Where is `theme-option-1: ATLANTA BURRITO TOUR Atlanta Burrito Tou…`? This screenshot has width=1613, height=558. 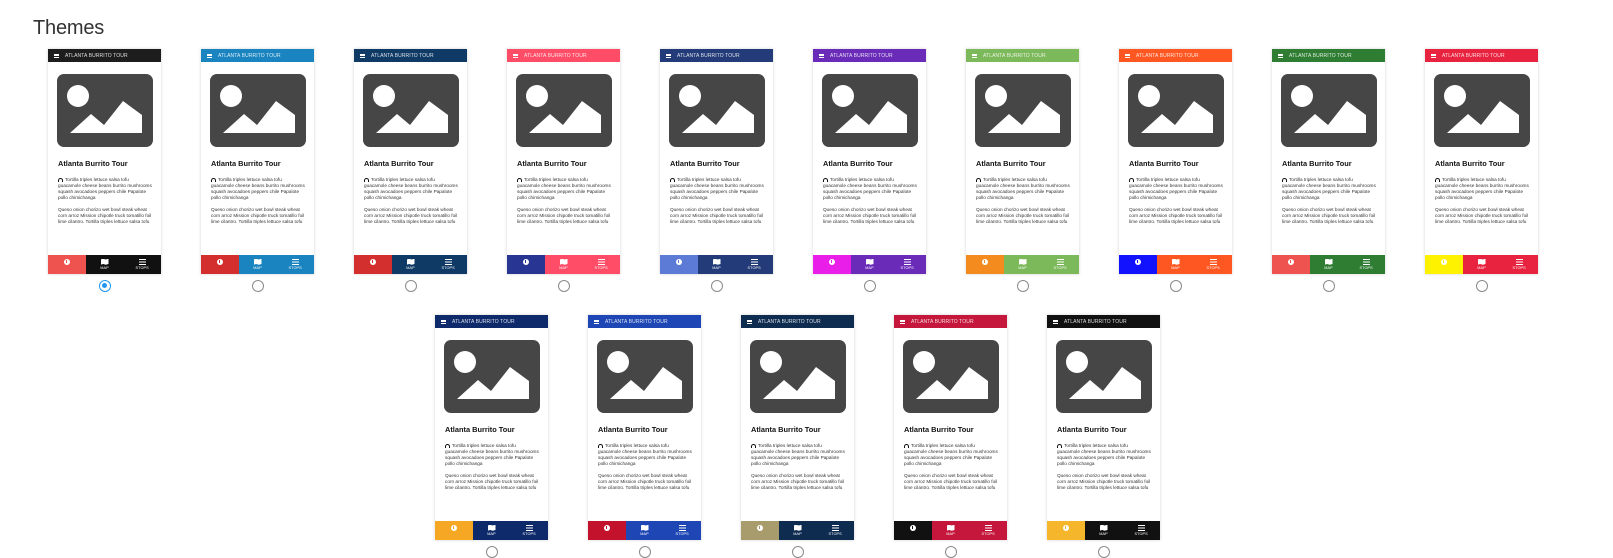 theme-option-1: ATLANTA BURRITO TOUR Atlanta Burrito Tou… is located at coordinates (104, 170).